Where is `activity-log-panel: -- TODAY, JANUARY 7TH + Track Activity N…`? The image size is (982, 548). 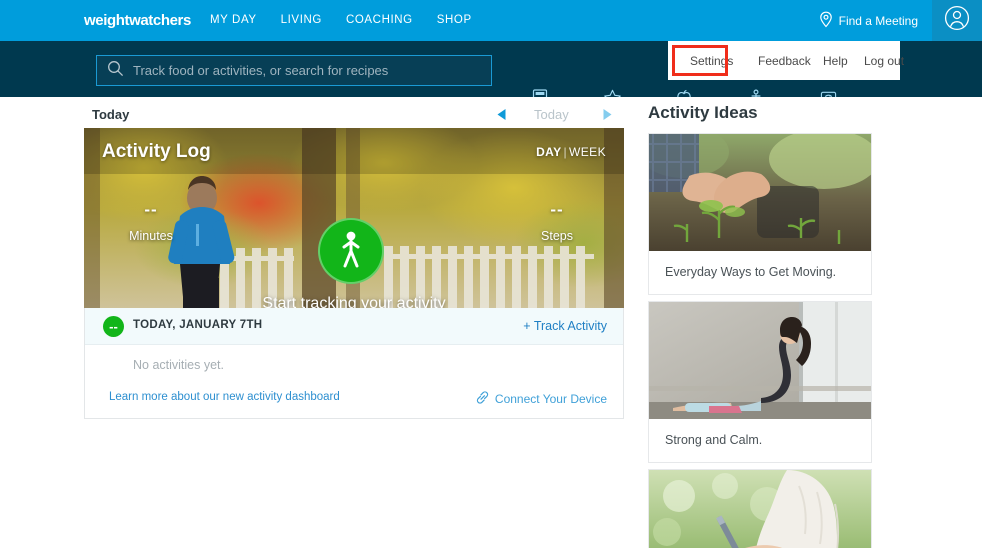 activity-log-panel: -- TODAY, JANUARY 7TH + Track Activity N… is located at coordinates (354, 363).